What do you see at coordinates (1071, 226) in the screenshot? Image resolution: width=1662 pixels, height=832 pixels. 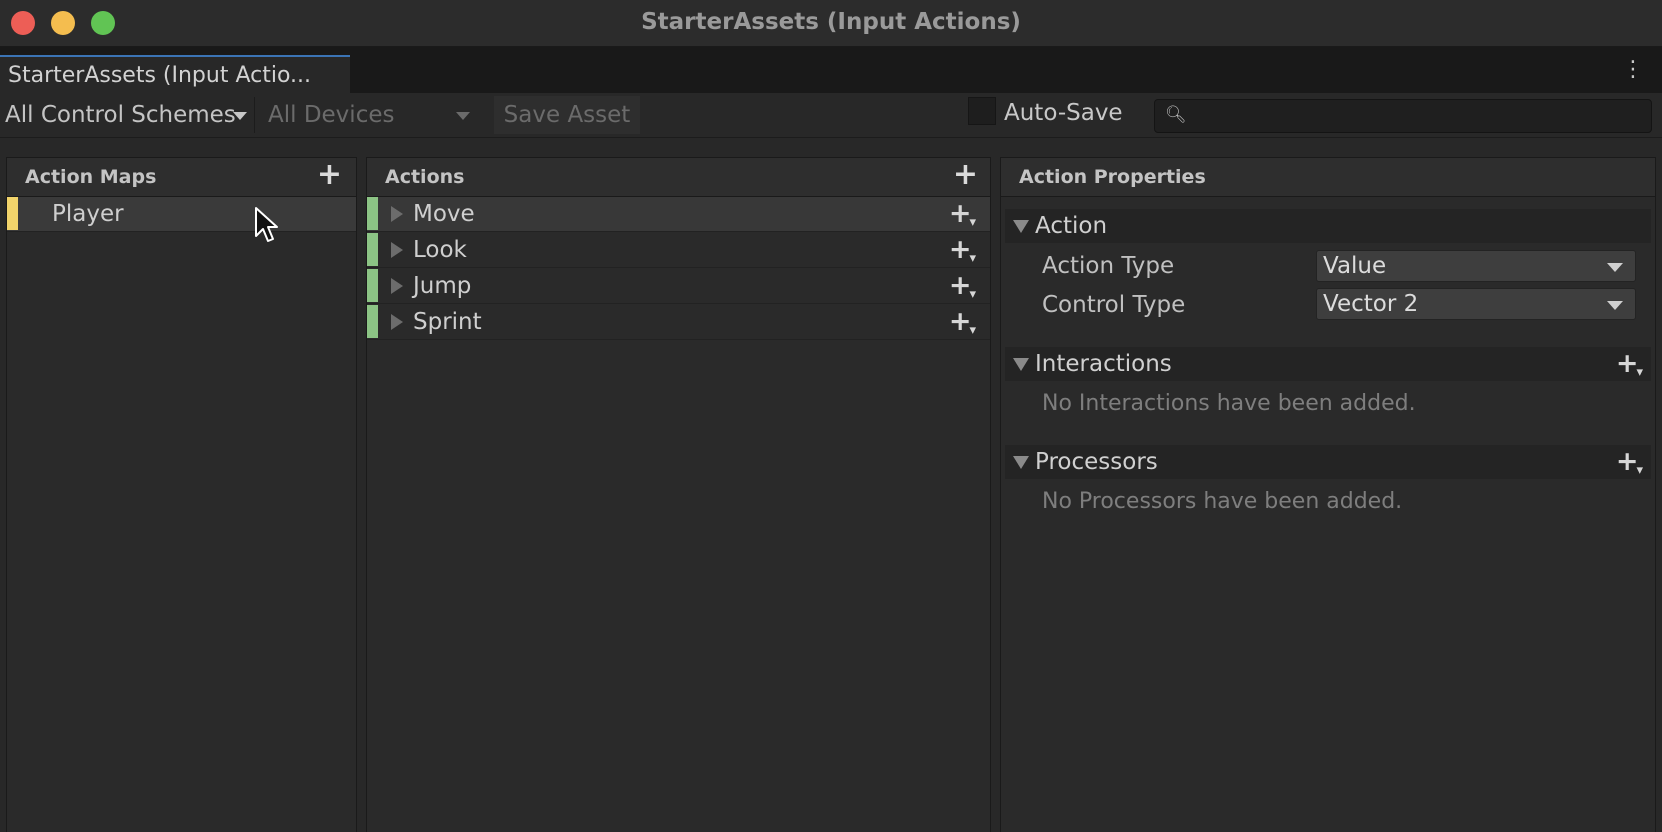 I see `action-section-title: Action` at bounding box center [1071, 226].